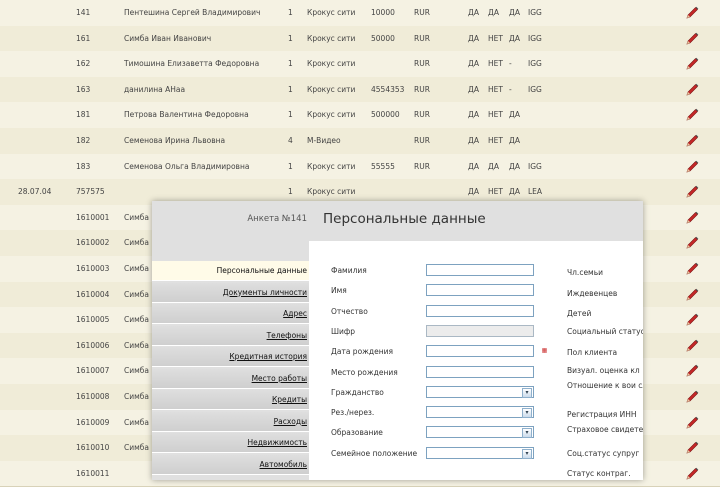 Image resolution: width=720 pixels, height=487 pixels. I want to click on cell-id: 162, so click(83, 64).